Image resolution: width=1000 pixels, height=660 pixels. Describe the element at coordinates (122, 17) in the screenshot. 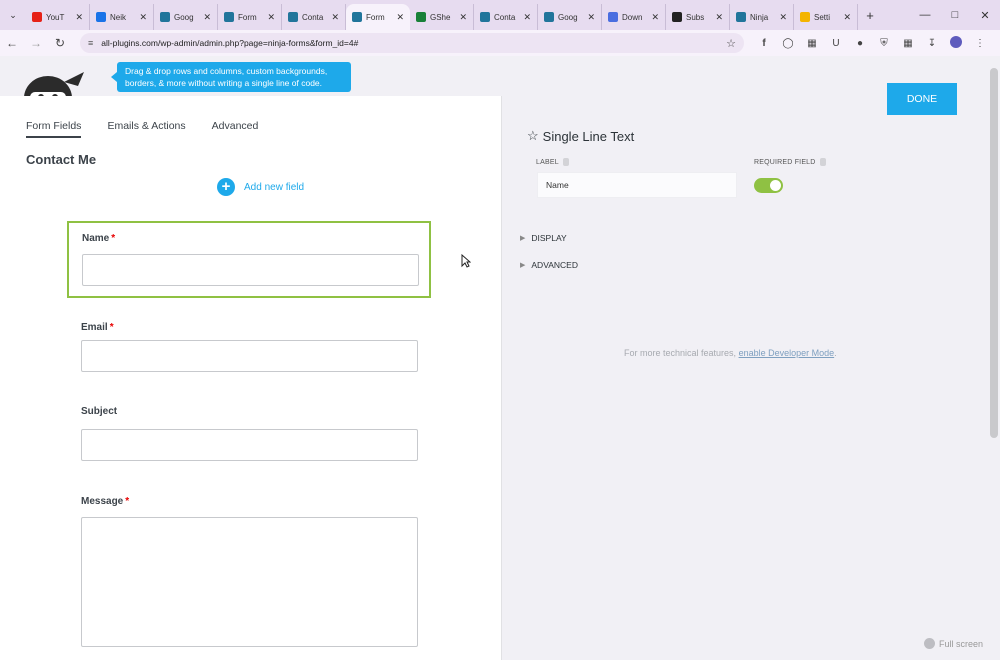

I see `browser-tab: Neik ✕` at that location.